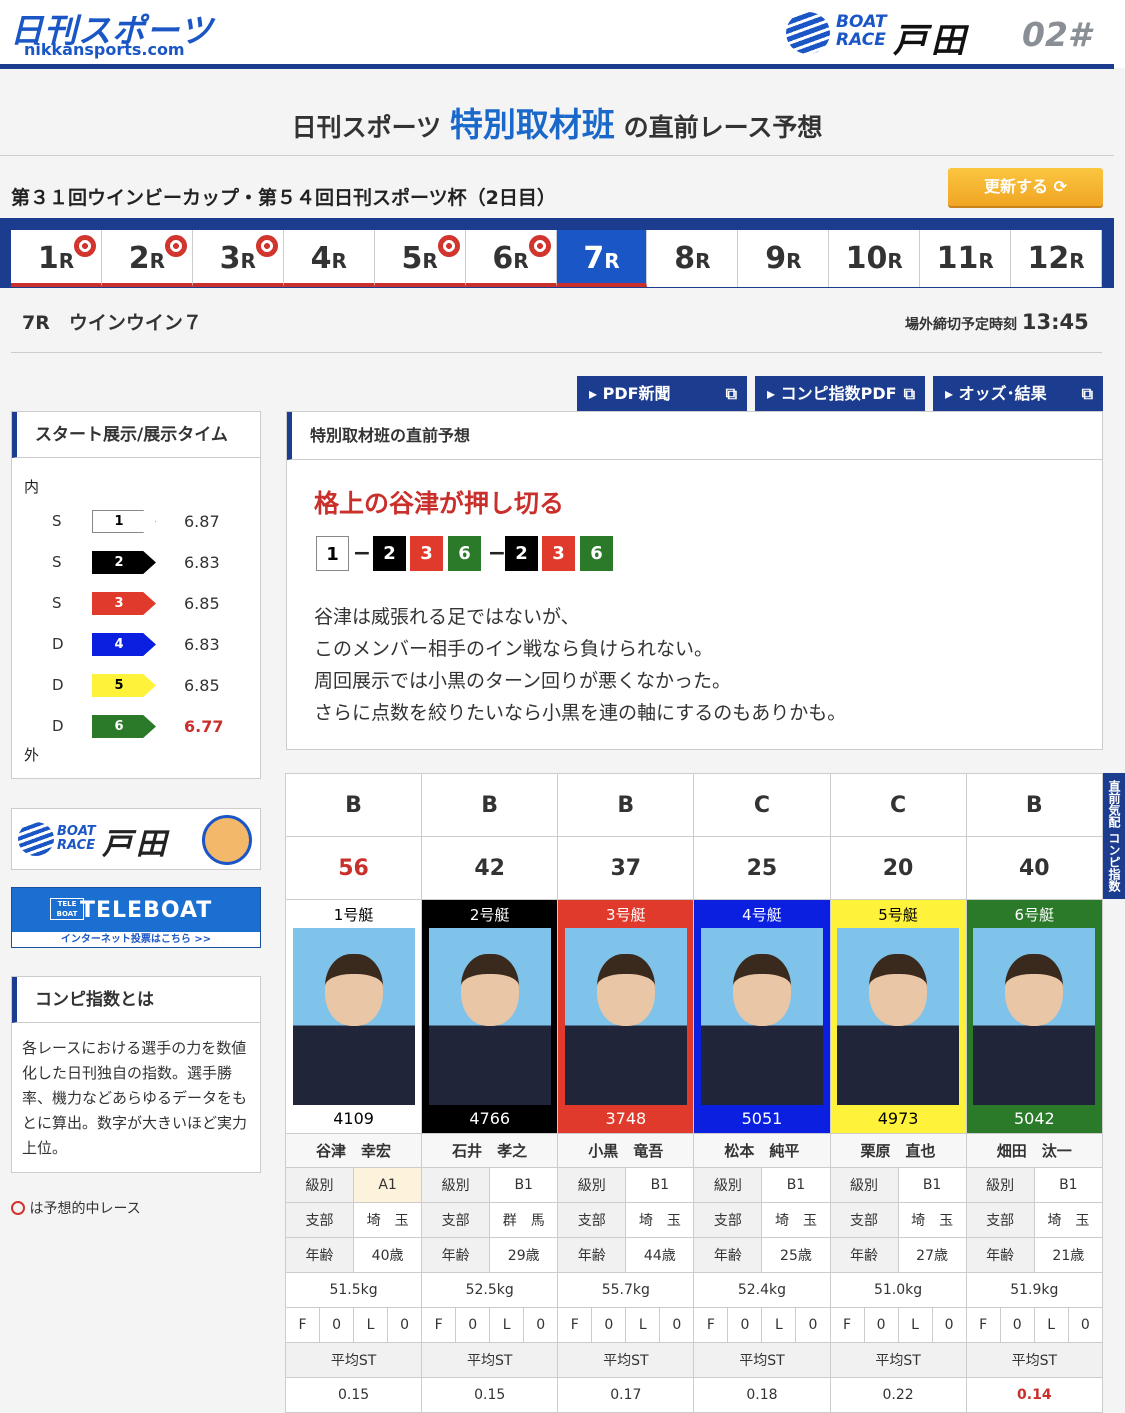 The width and height of the screenshot is (1125, 1413). Describe the element at coordinates (136, 839) in the screenshot. I see `boatrace-toda-banner: BOAT RACE 戸田` at that location.